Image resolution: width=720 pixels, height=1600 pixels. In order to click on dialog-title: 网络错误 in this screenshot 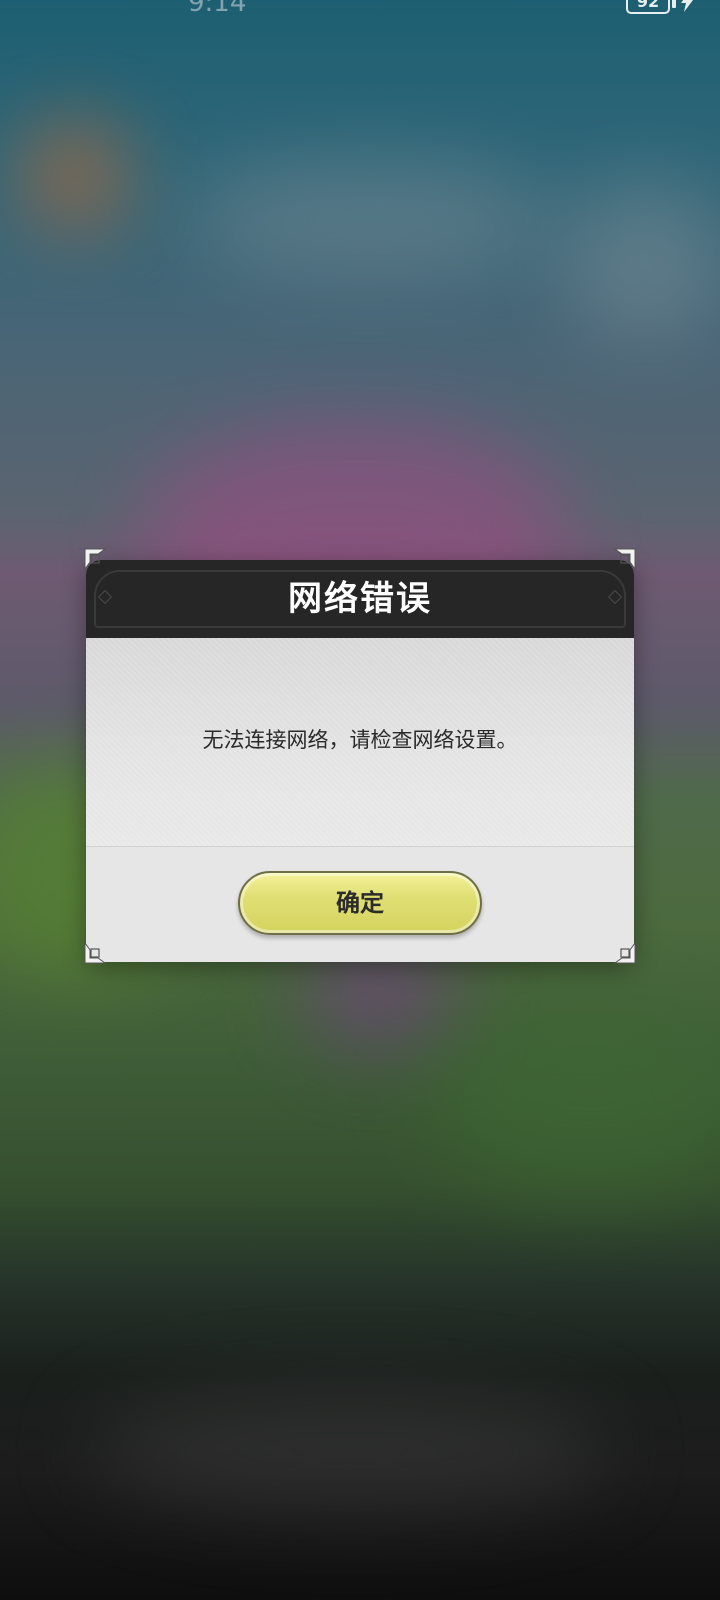, I will do `click(360, 599)`.